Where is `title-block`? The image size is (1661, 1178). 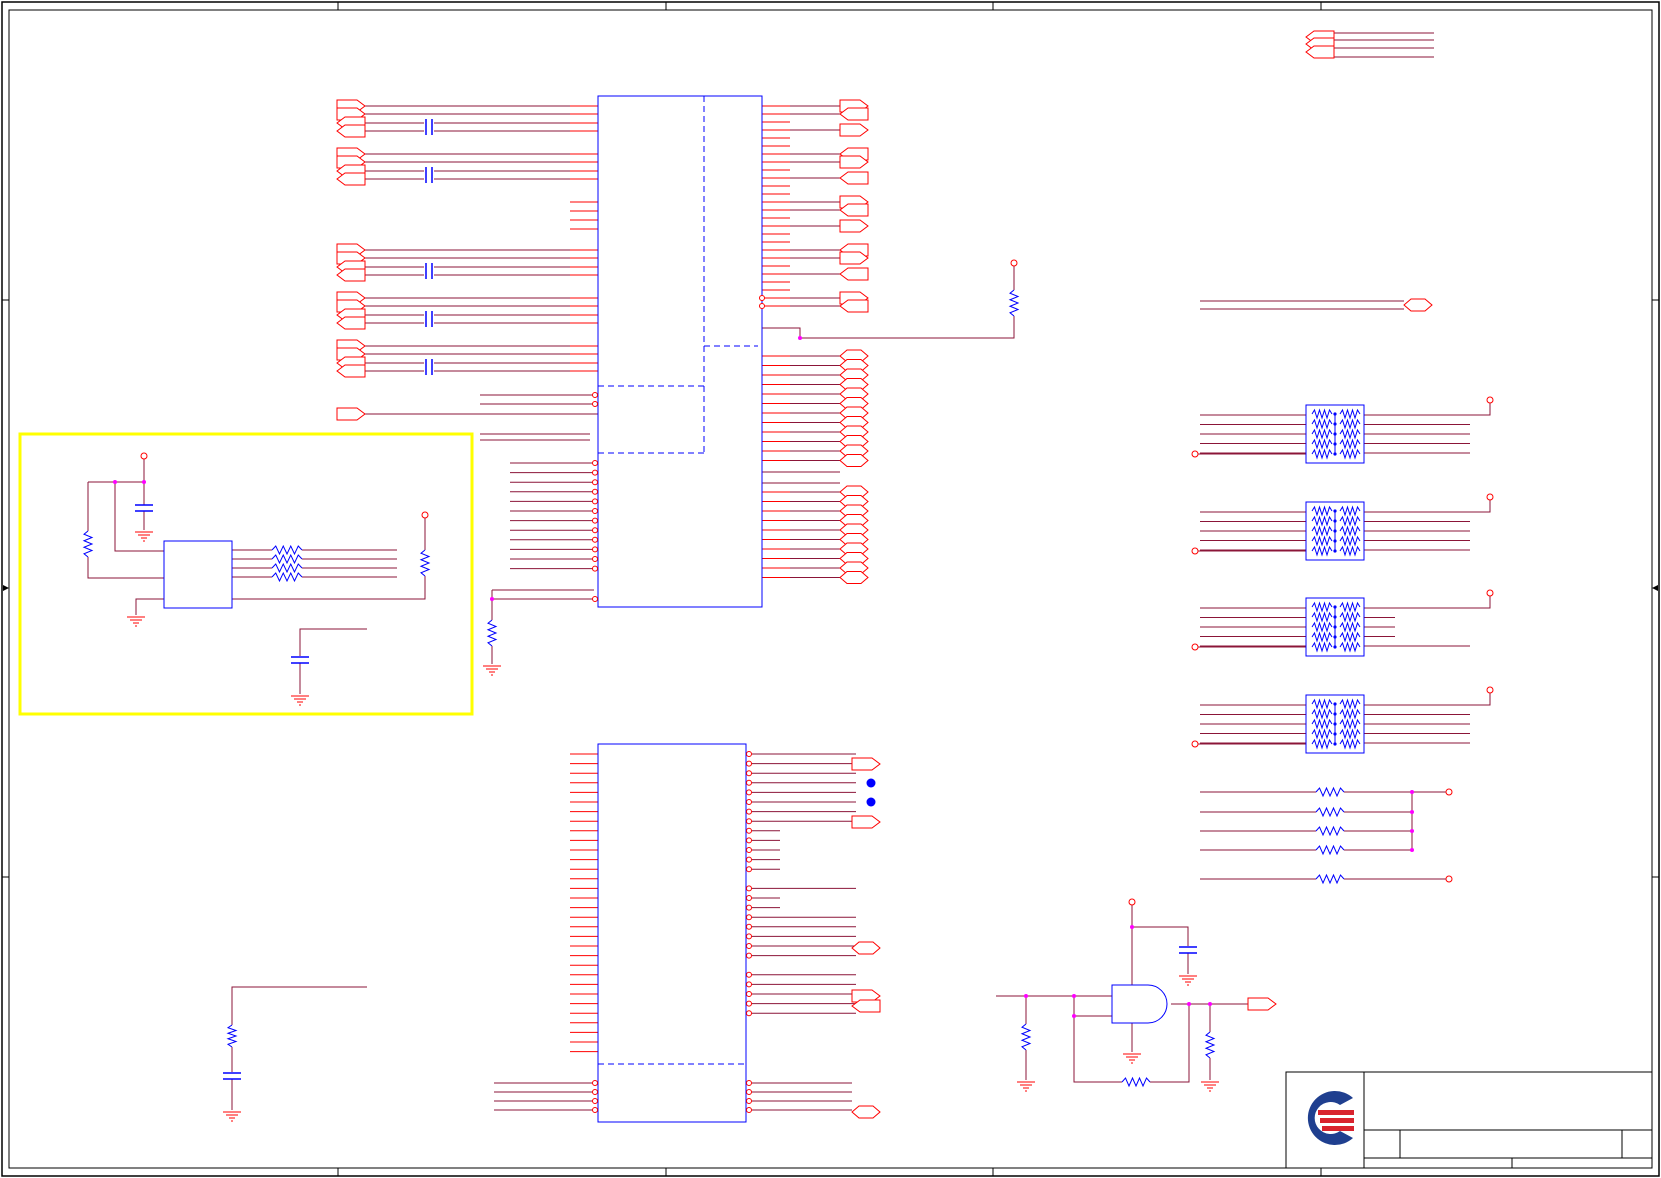
title-block is located at coordinates (1469, 1120).